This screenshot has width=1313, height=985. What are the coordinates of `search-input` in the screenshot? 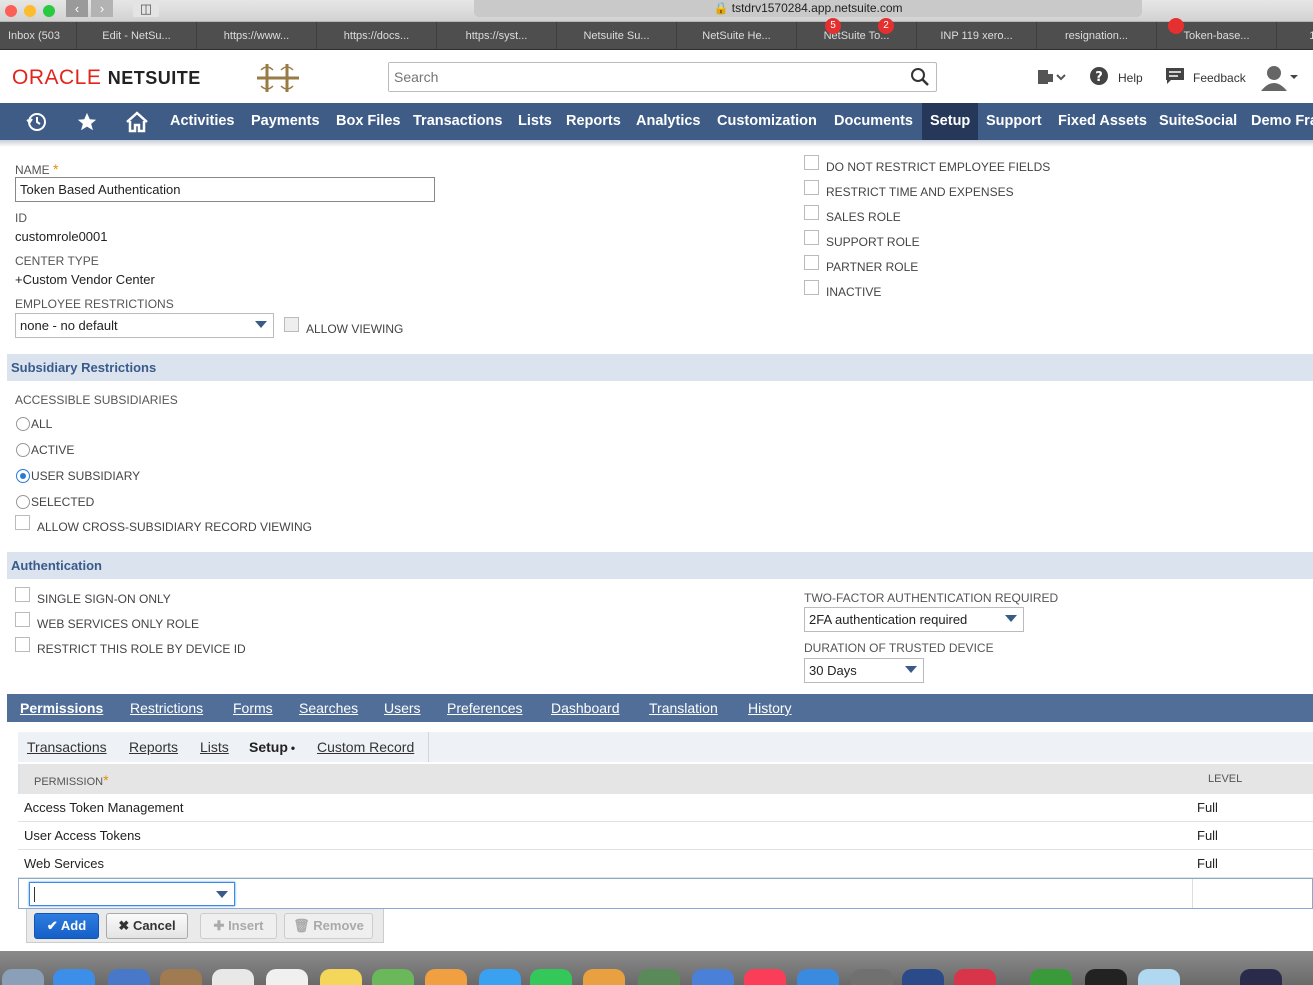 It's located at (639, 77).